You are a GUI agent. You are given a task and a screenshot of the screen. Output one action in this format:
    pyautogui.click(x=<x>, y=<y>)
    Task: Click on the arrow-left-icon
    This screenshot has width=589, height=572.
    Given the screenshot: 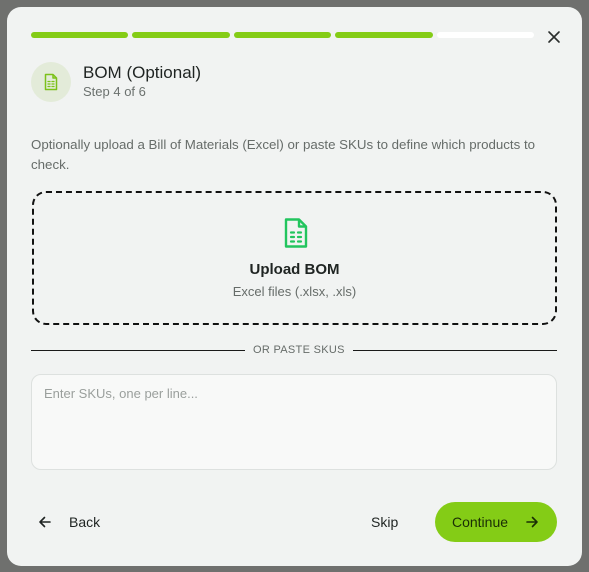 What is the action you would take?
    pyautogui.click(x=45, y=522)
    